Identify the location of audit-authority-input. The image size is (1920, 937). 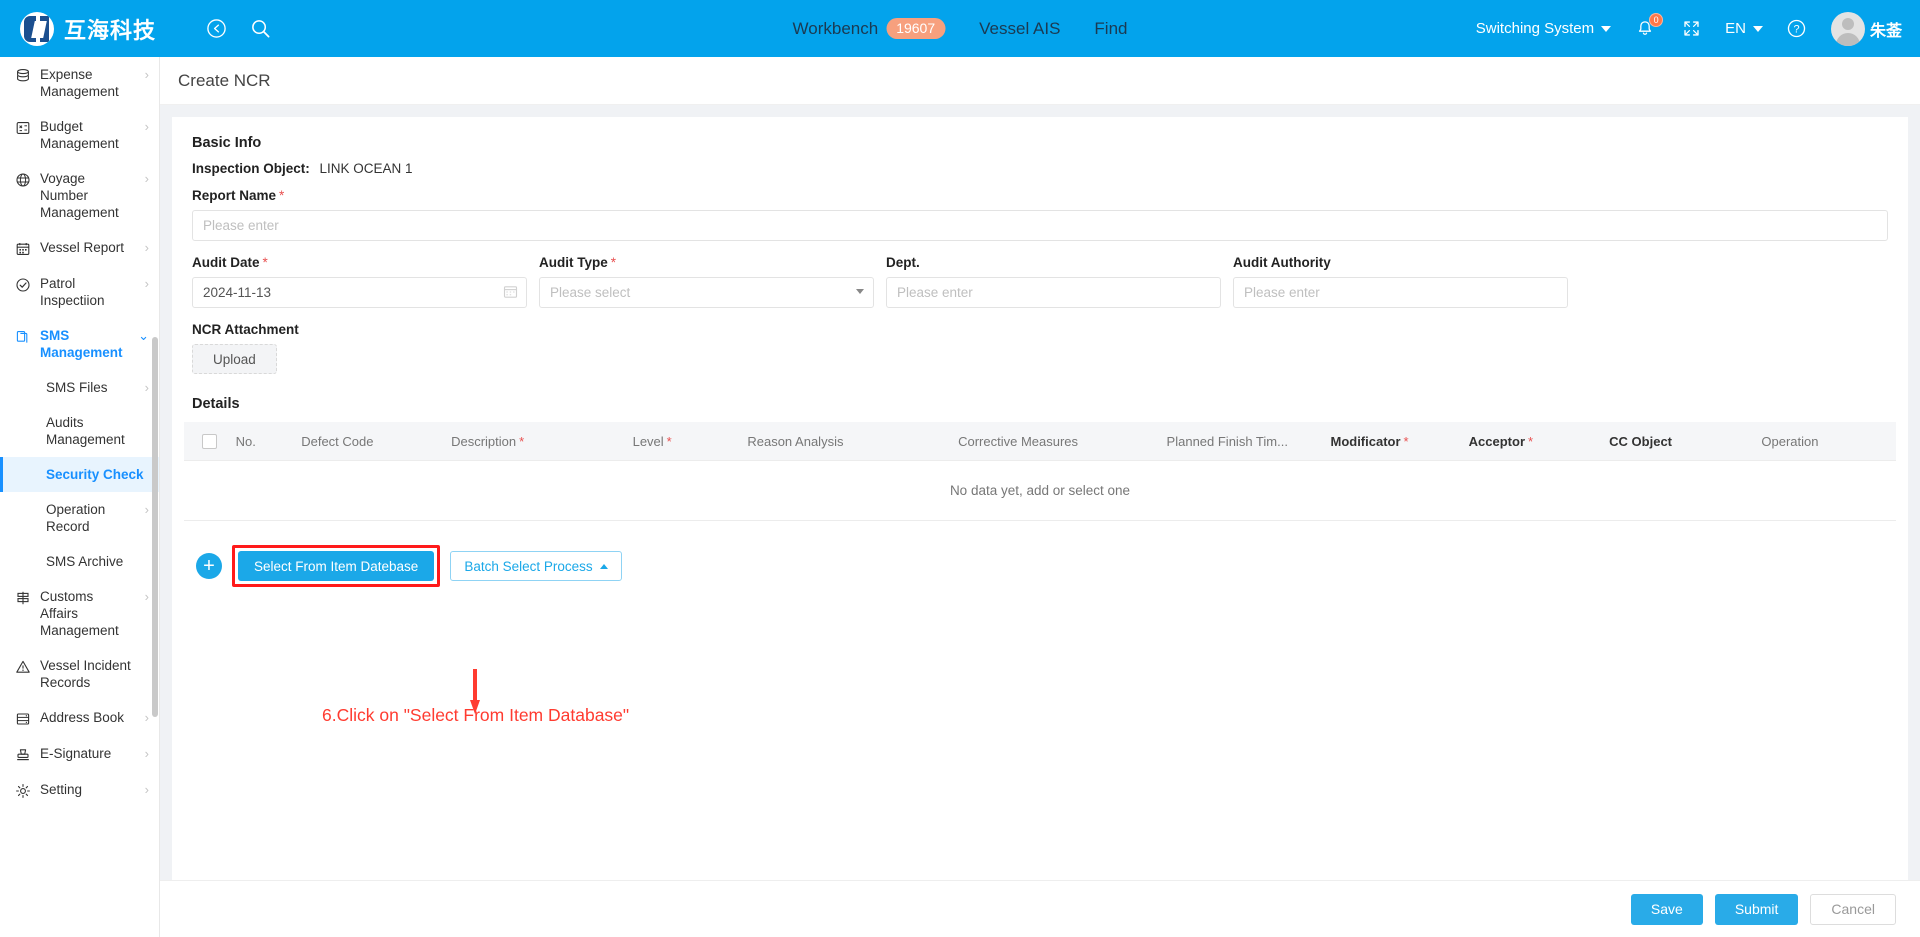
(1400, 292).